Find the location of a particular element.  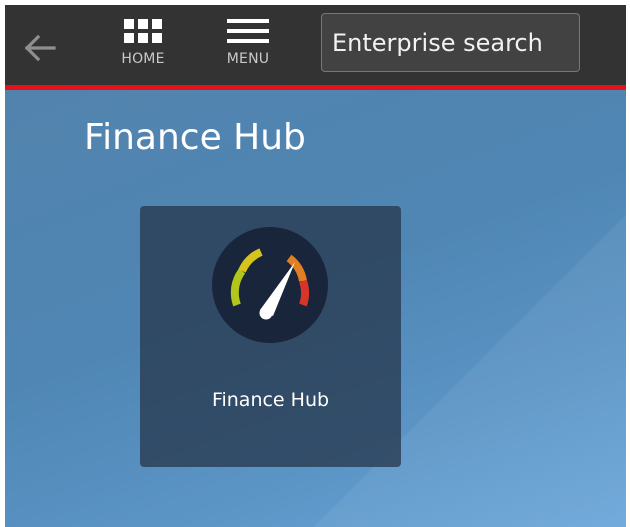

grid-icon is located at coordinates (143, 31).